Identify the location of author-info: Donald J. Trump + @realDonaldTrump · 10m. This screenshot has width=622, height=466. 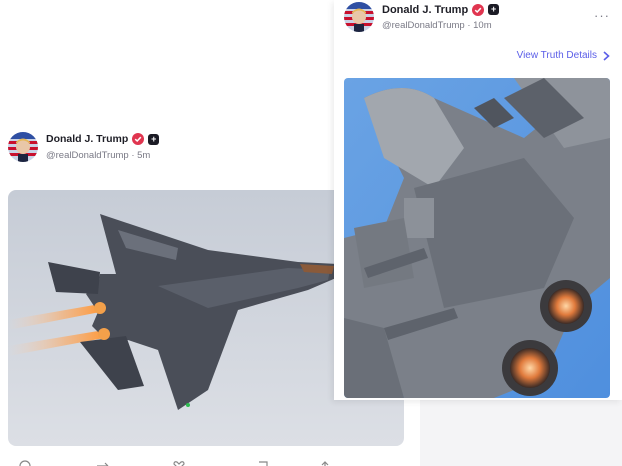
(441, 17).